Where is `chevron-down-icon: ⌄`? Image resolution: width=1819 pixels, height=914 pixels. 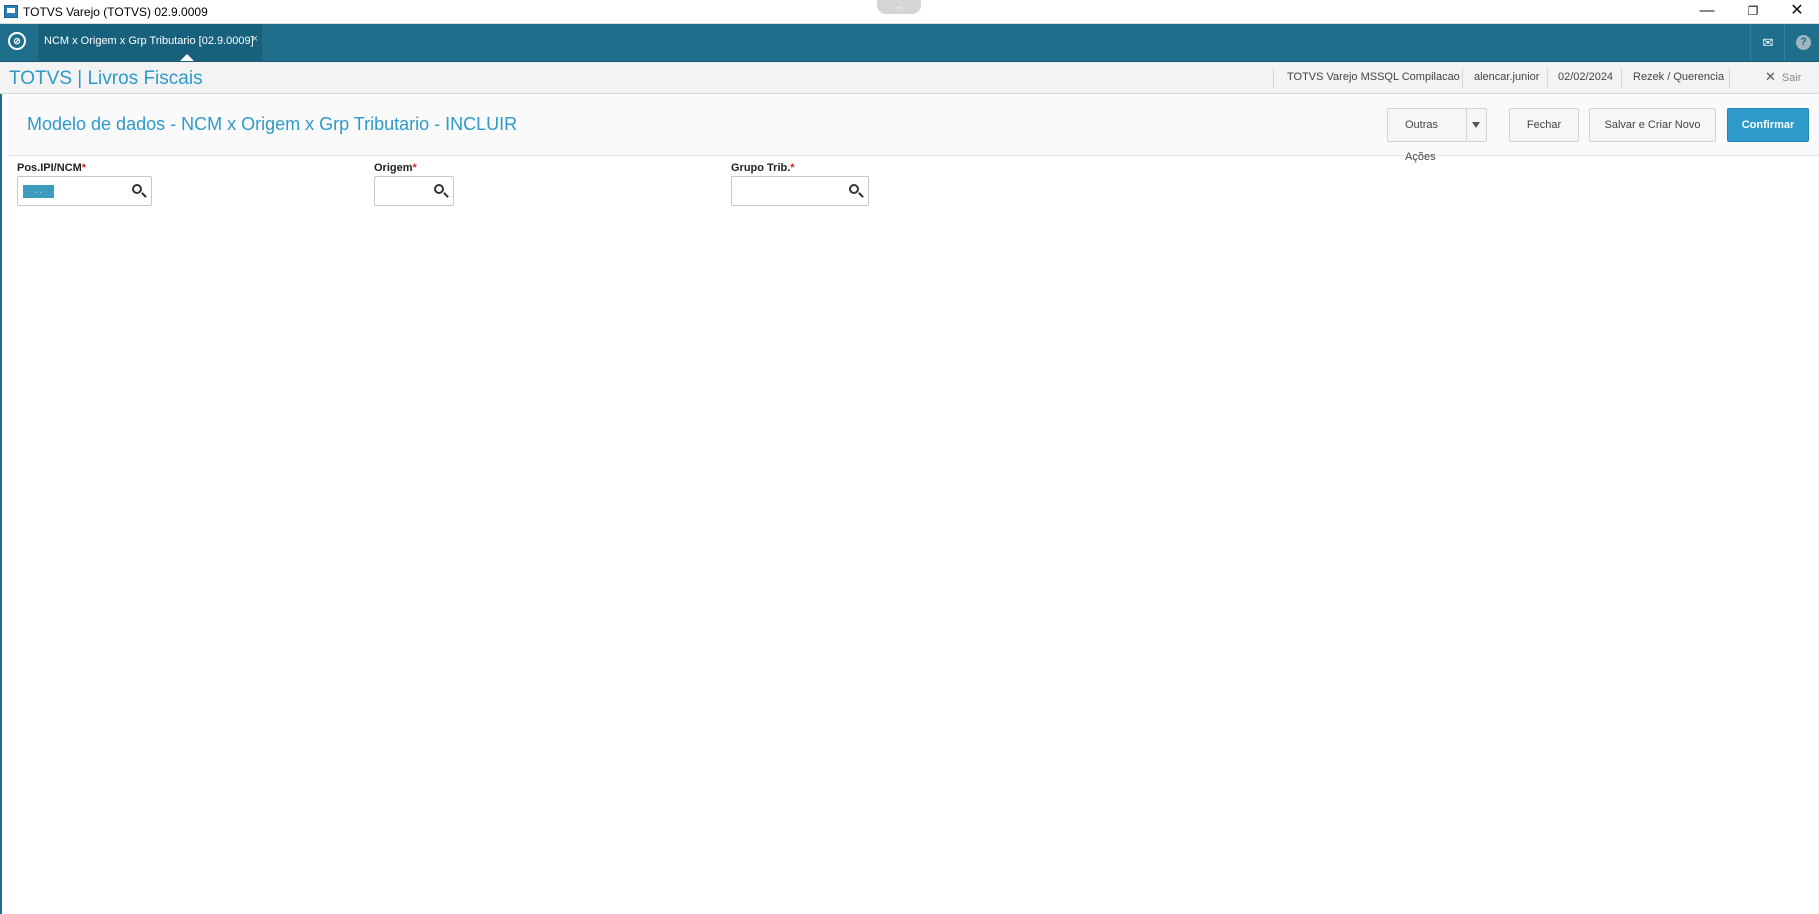
chevron-down-icon: ⌄ is located at coordinates (899, 7).